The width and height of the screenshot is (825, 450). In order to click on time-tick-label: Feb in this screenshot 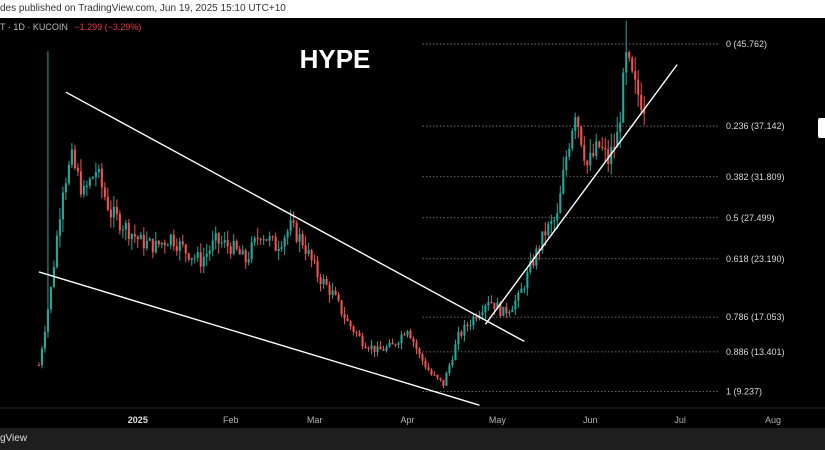, I will do `click(231, 420)`.